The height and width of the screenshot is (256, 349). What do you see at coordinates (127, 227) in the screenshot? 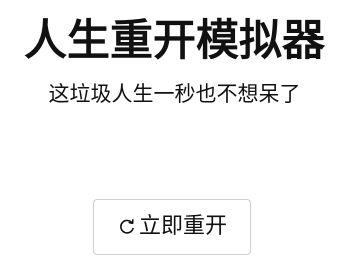
I see `refresh-icon` at bounding box center [127, 227].